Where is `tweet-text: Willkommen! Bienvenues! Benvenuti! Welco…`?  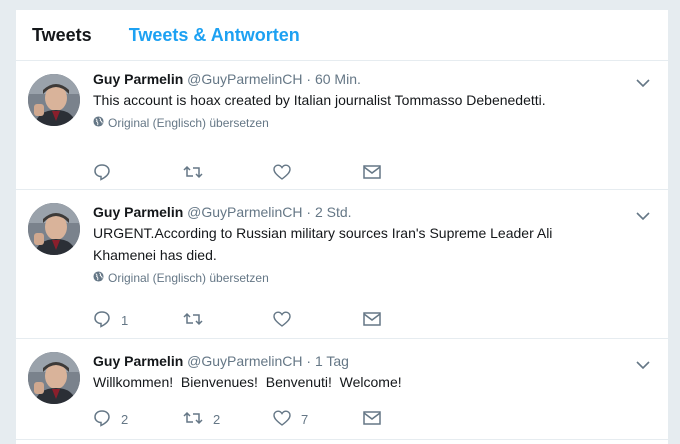
tweet-text: Willkommen! Bienvenues! Benvenuti! Welco… is located at coordinates (247, 382).